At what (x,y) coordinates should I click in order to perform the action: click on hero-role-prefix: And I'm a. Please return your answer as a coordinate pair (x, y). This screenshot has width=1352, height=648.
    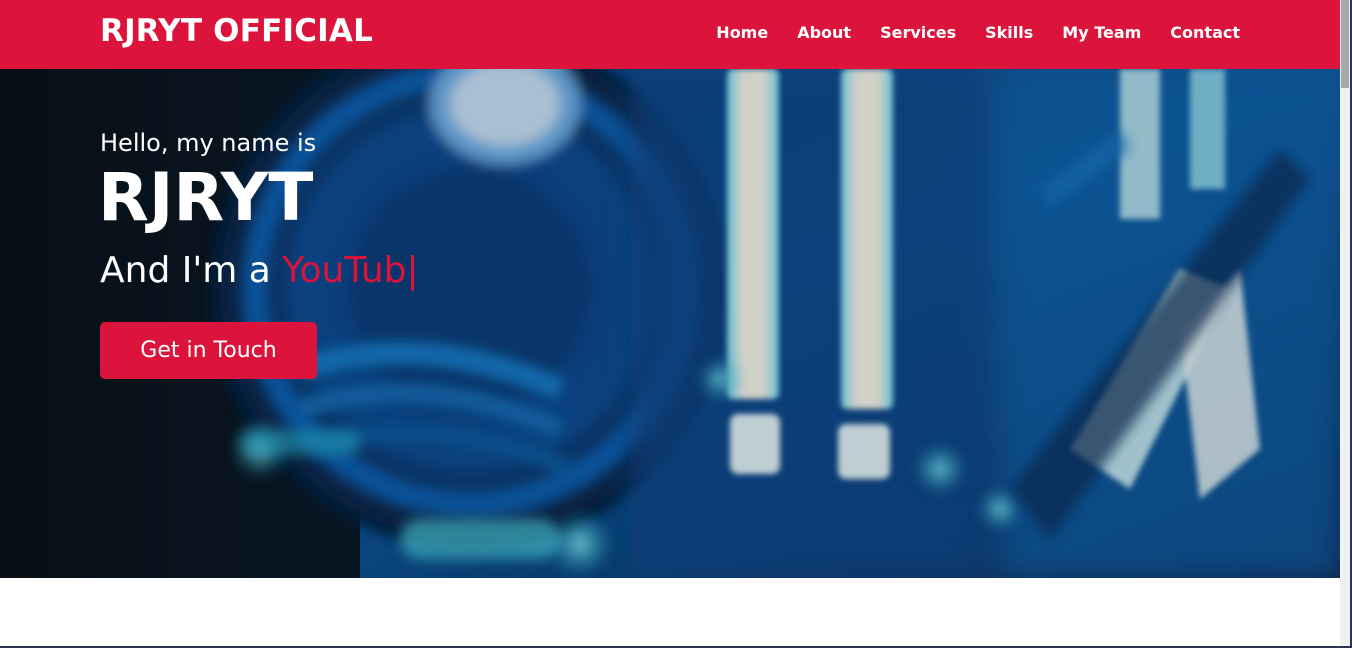
    Looking at the image, I should click on (191, 270).